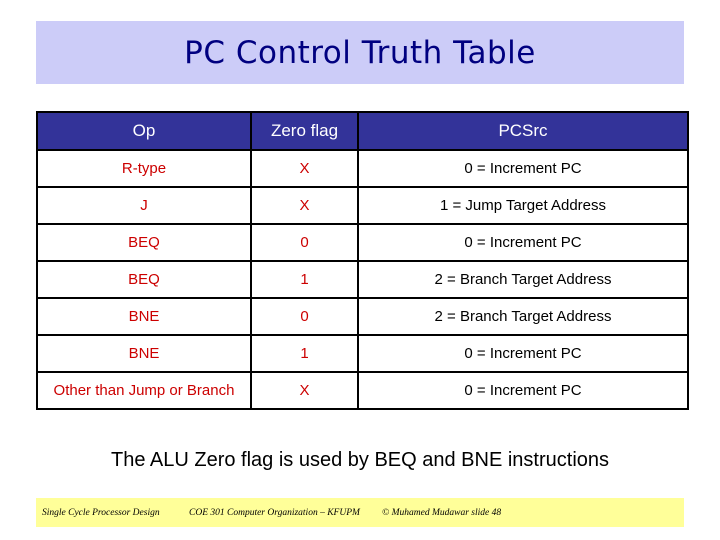 This screenshot has width=720, height=540. I want to click on footer-course-name: COE 301 Computer Organization – KFUPM, so click(274, 513).